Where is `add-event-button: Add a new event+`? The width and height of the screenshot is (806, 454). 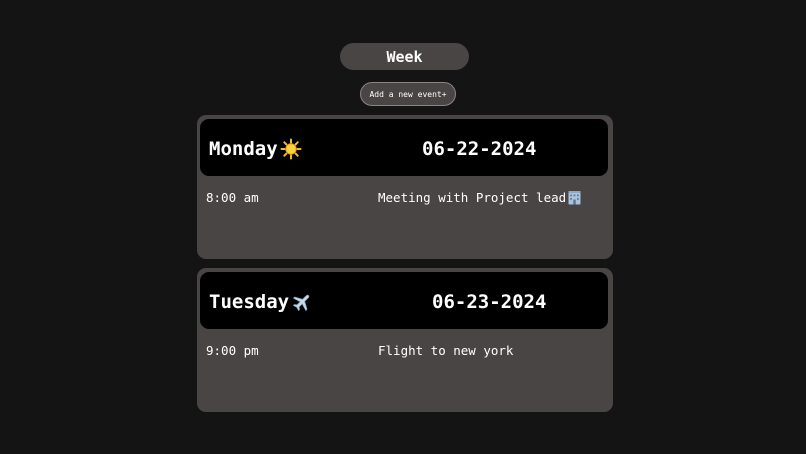 add-event-button: Add a new event+ is located at coordinates (408, 94).